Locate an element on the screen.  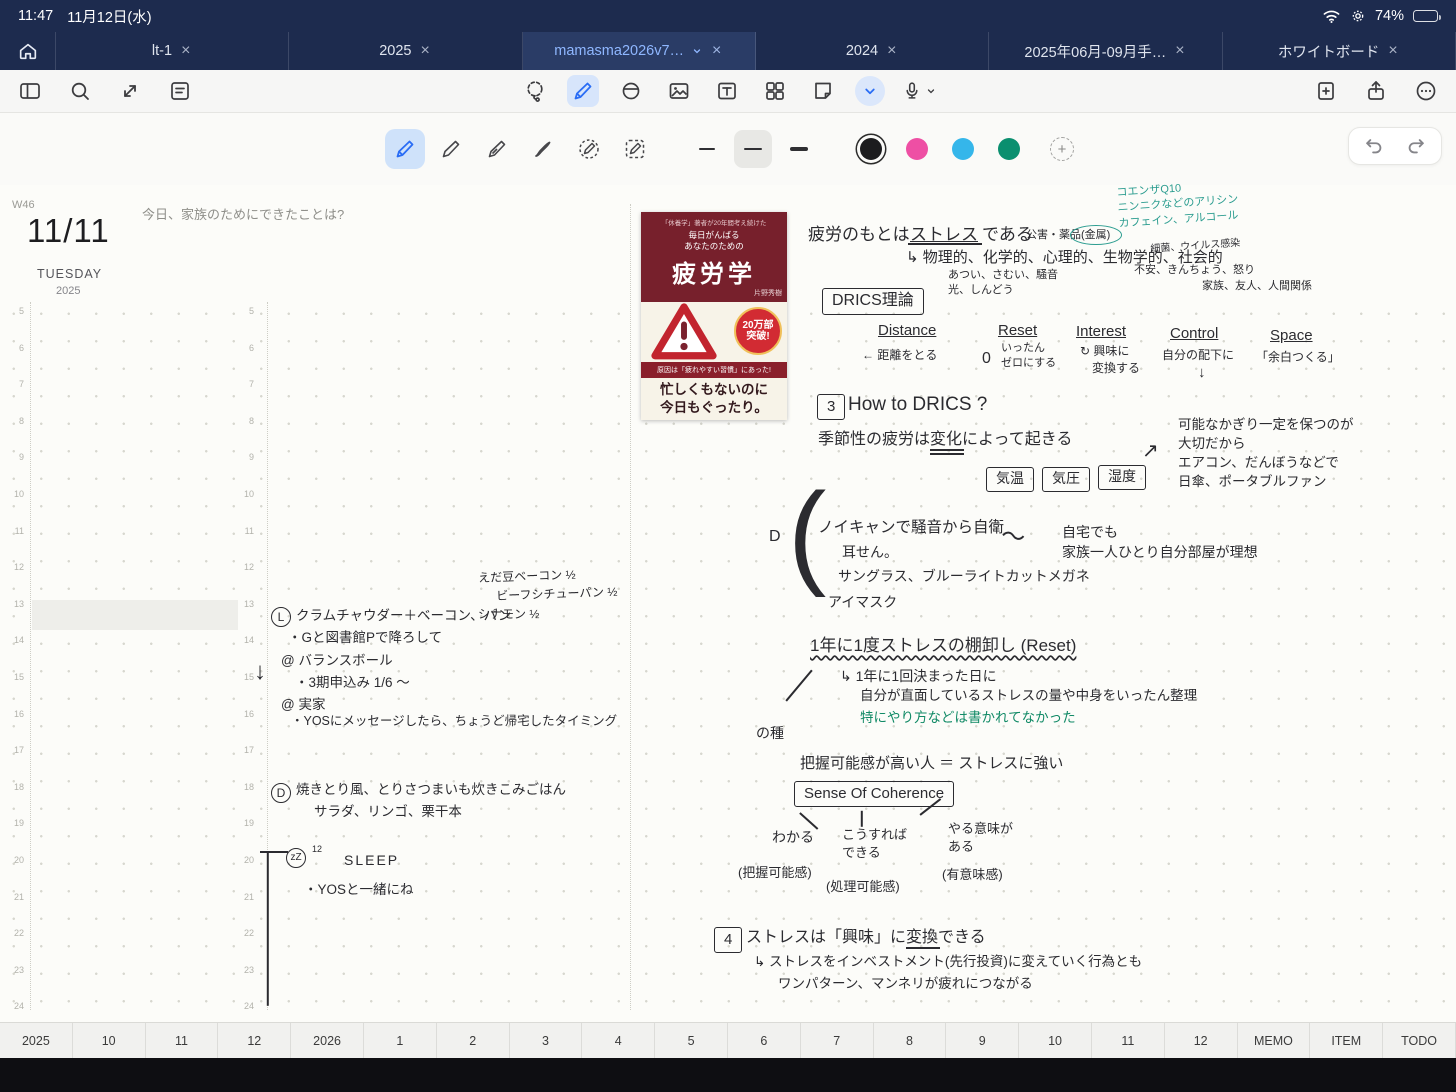
stroke-width-group is located at coordinates (753, 149).